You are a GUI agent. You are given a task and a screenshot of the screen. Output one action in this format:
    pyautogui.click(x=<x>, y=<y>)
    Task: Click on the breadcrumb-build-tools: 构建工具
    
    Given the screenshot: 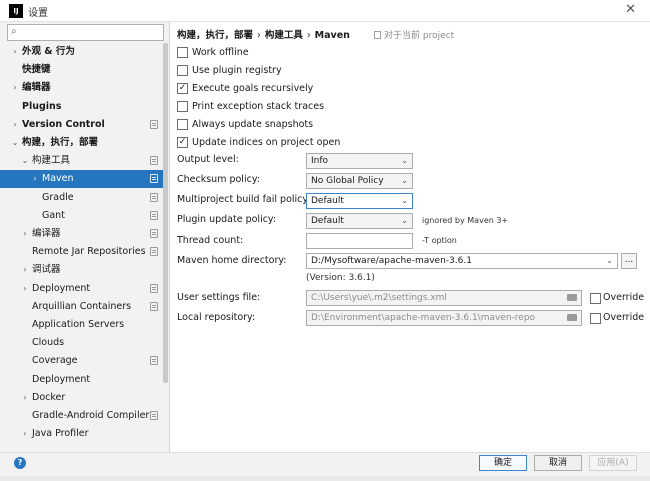 What is the action you would take?
    pyautogui.click(x=284, y=35)
    